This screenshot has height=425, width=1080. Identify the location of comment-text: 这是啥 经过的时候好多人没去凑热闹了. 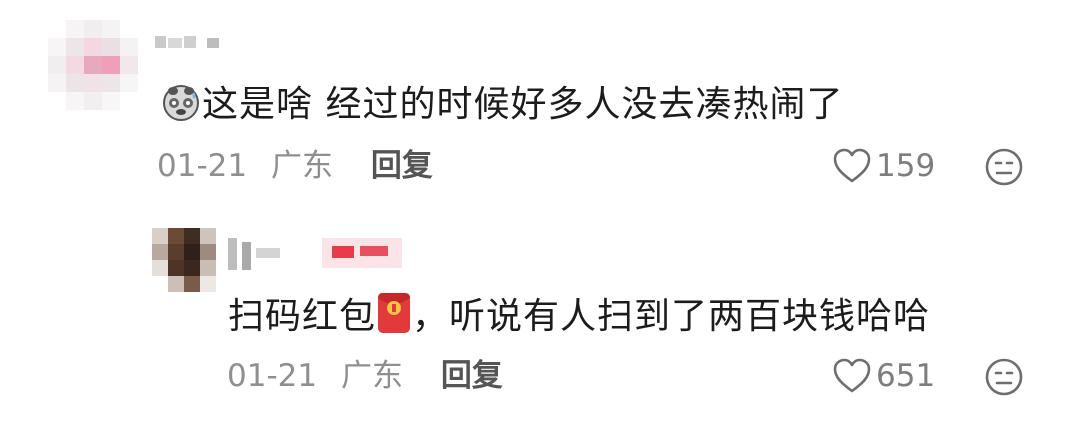
(501, 106).